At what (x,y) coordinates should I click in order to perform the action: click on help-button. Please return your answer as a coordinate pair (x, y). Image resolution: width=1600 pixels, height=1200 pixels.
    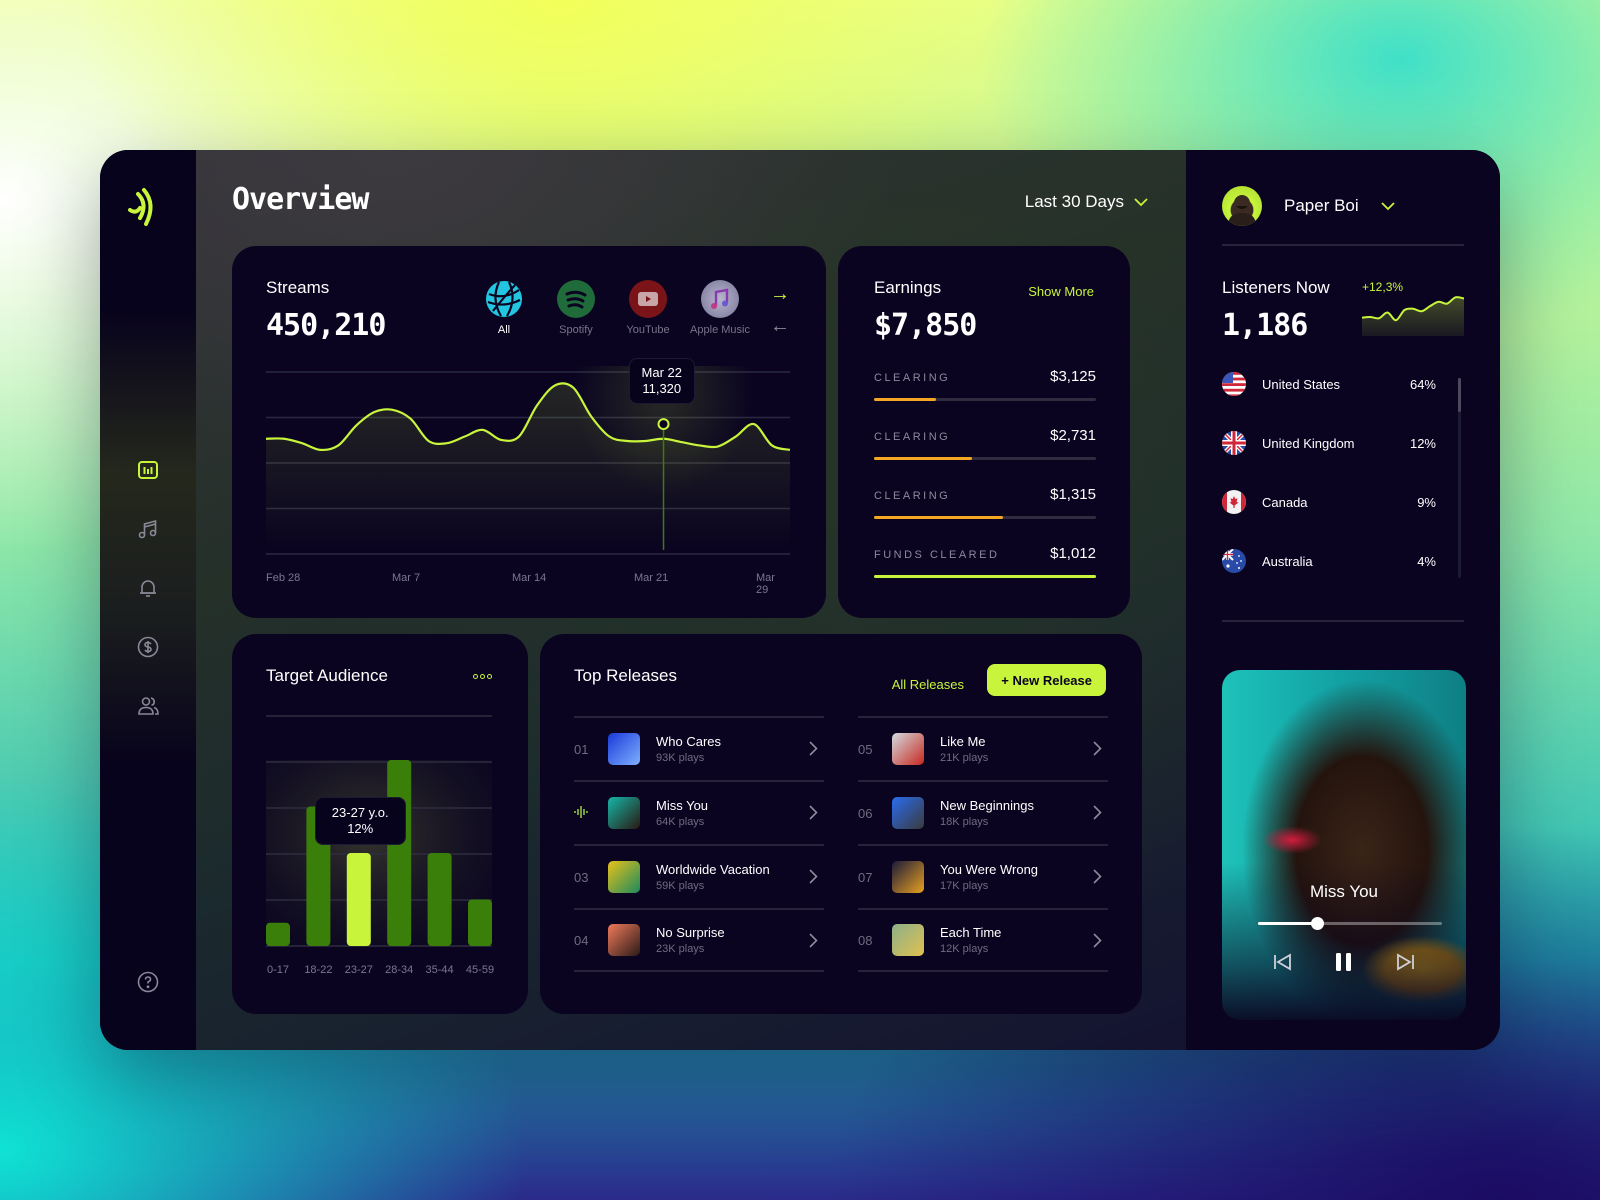
    Looking at the image, I should click on (148, 982).